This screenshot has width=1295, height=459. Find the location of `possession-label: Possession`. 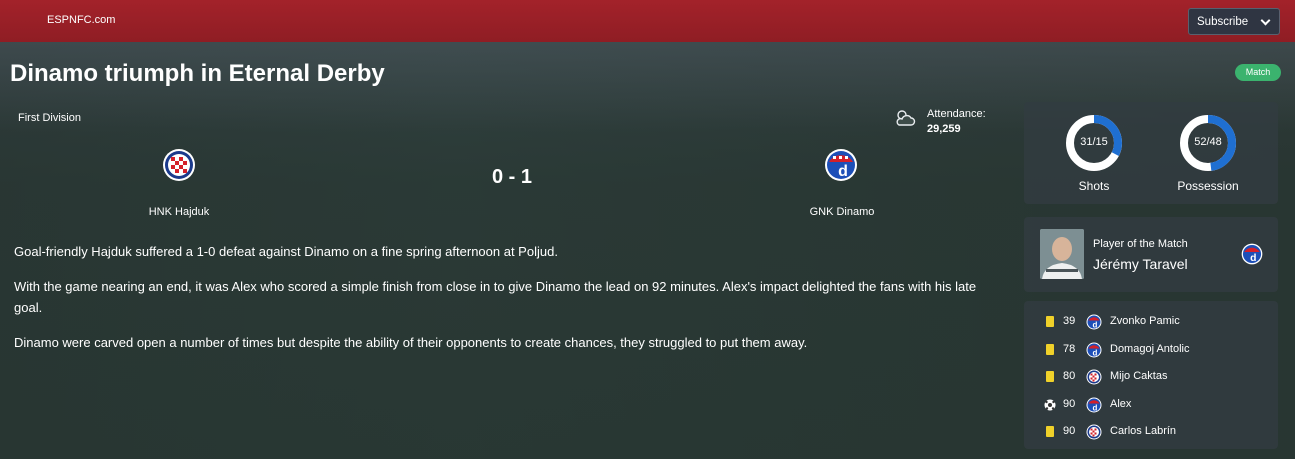

possession-label: Possession is located at coordinates (1208, 186).